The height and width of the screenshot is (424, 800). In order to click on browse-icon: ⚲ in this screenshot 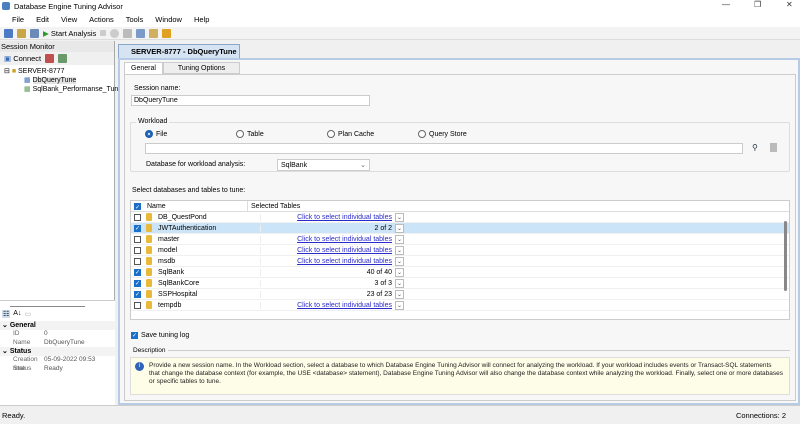, I will do `click(755, 147)`.